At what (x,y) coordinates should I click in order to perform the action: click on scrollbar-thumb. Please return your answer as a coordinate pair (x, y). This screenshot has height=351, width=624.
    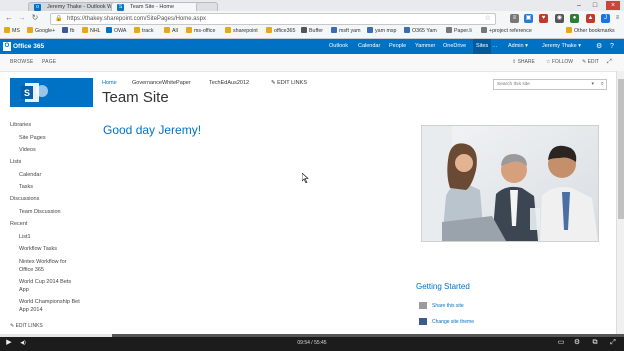
    Looking at the image, I should click on (621, 149).